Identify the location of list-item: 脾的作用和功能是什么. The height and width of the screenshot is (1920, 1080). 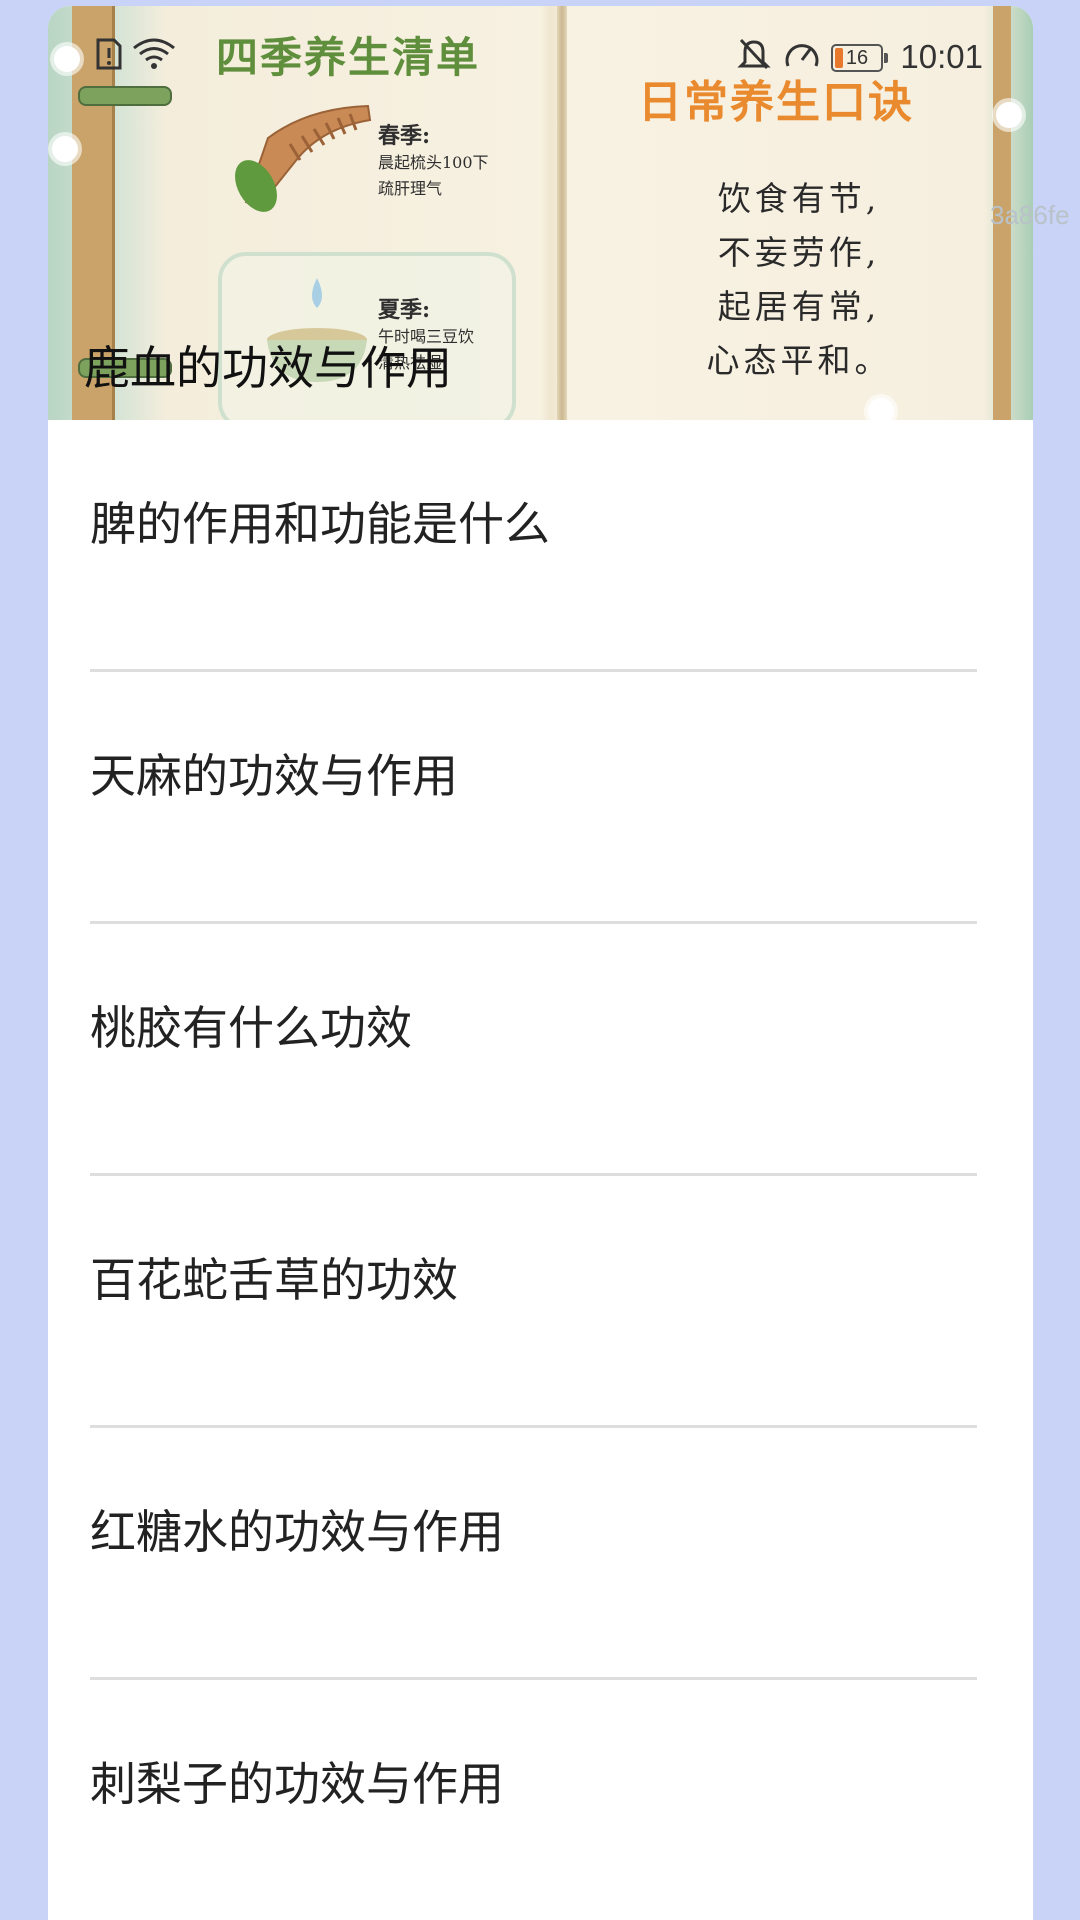
(540, 546).